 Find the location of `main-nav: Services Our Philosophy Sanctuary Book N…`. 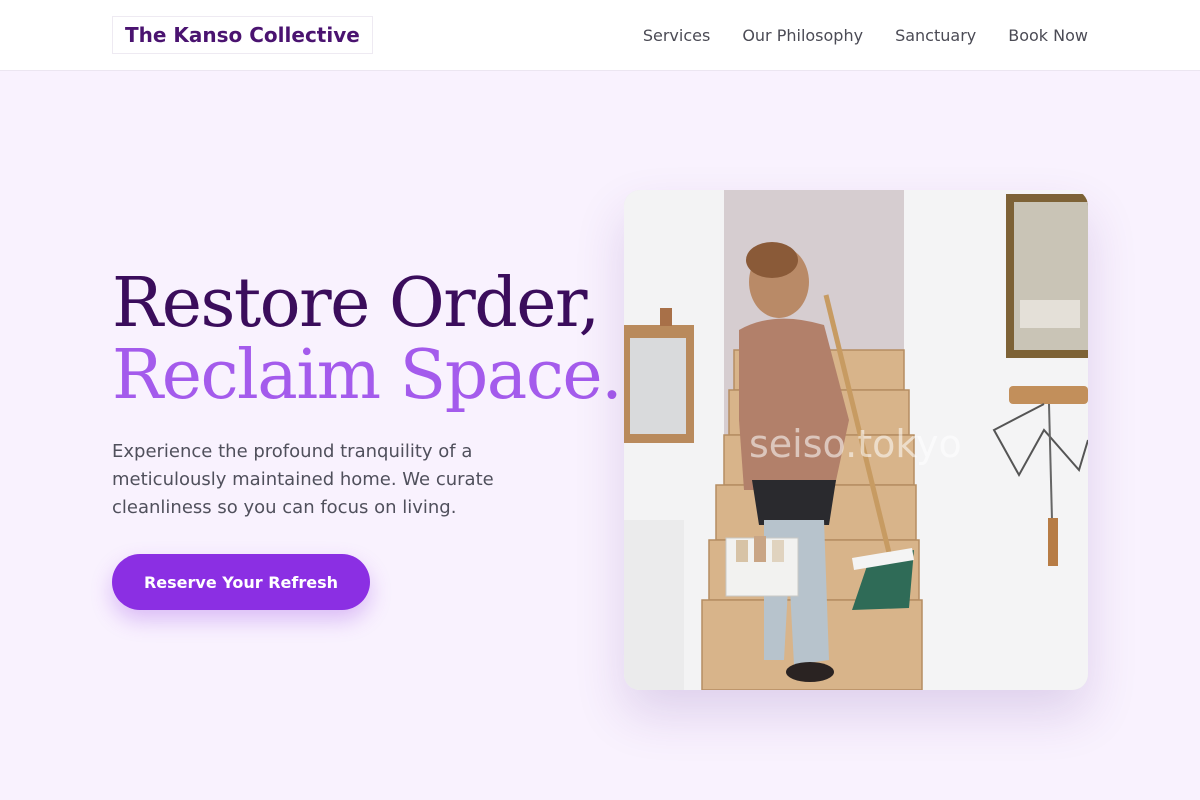

main-nav: Services Our Philosophy Sanctuary Book N… is located at coordinates (865, 35).